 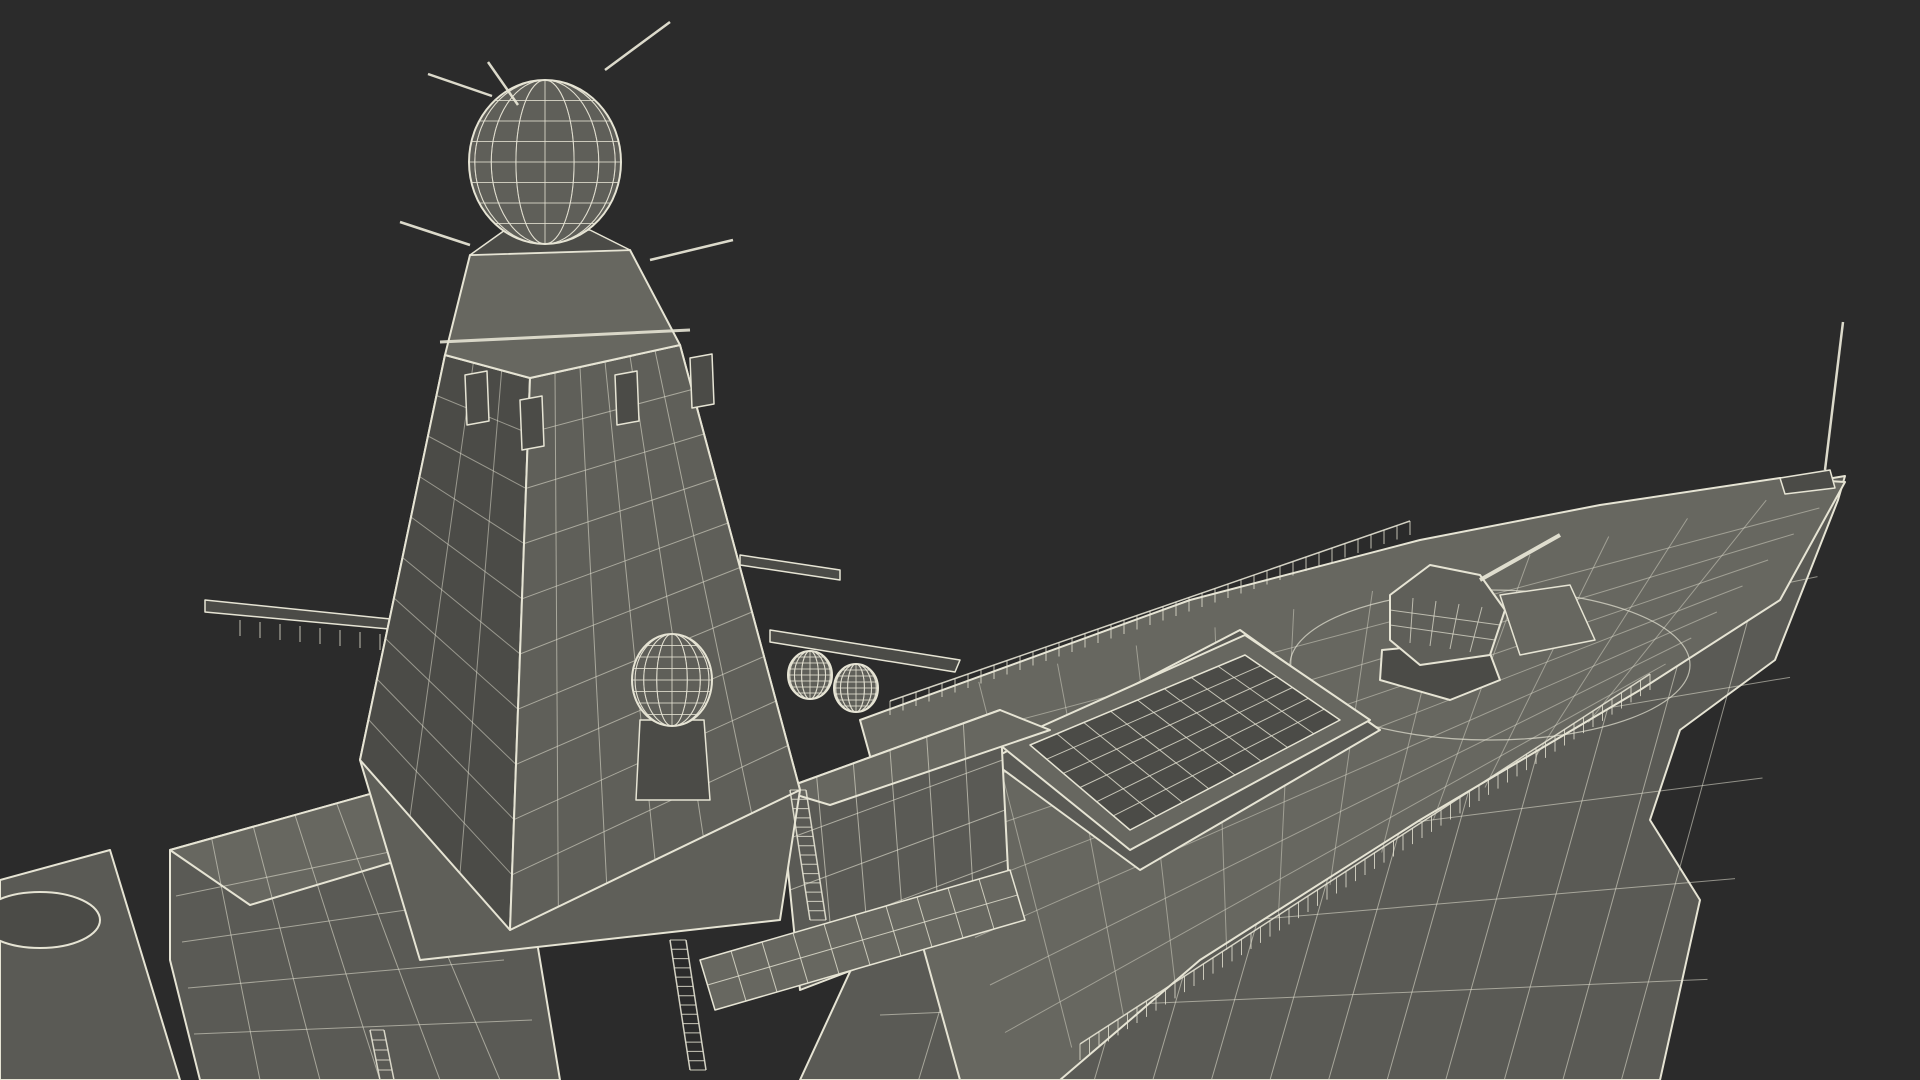 I want to click on small-sensor-dome-right, so click(x=856, y=688).